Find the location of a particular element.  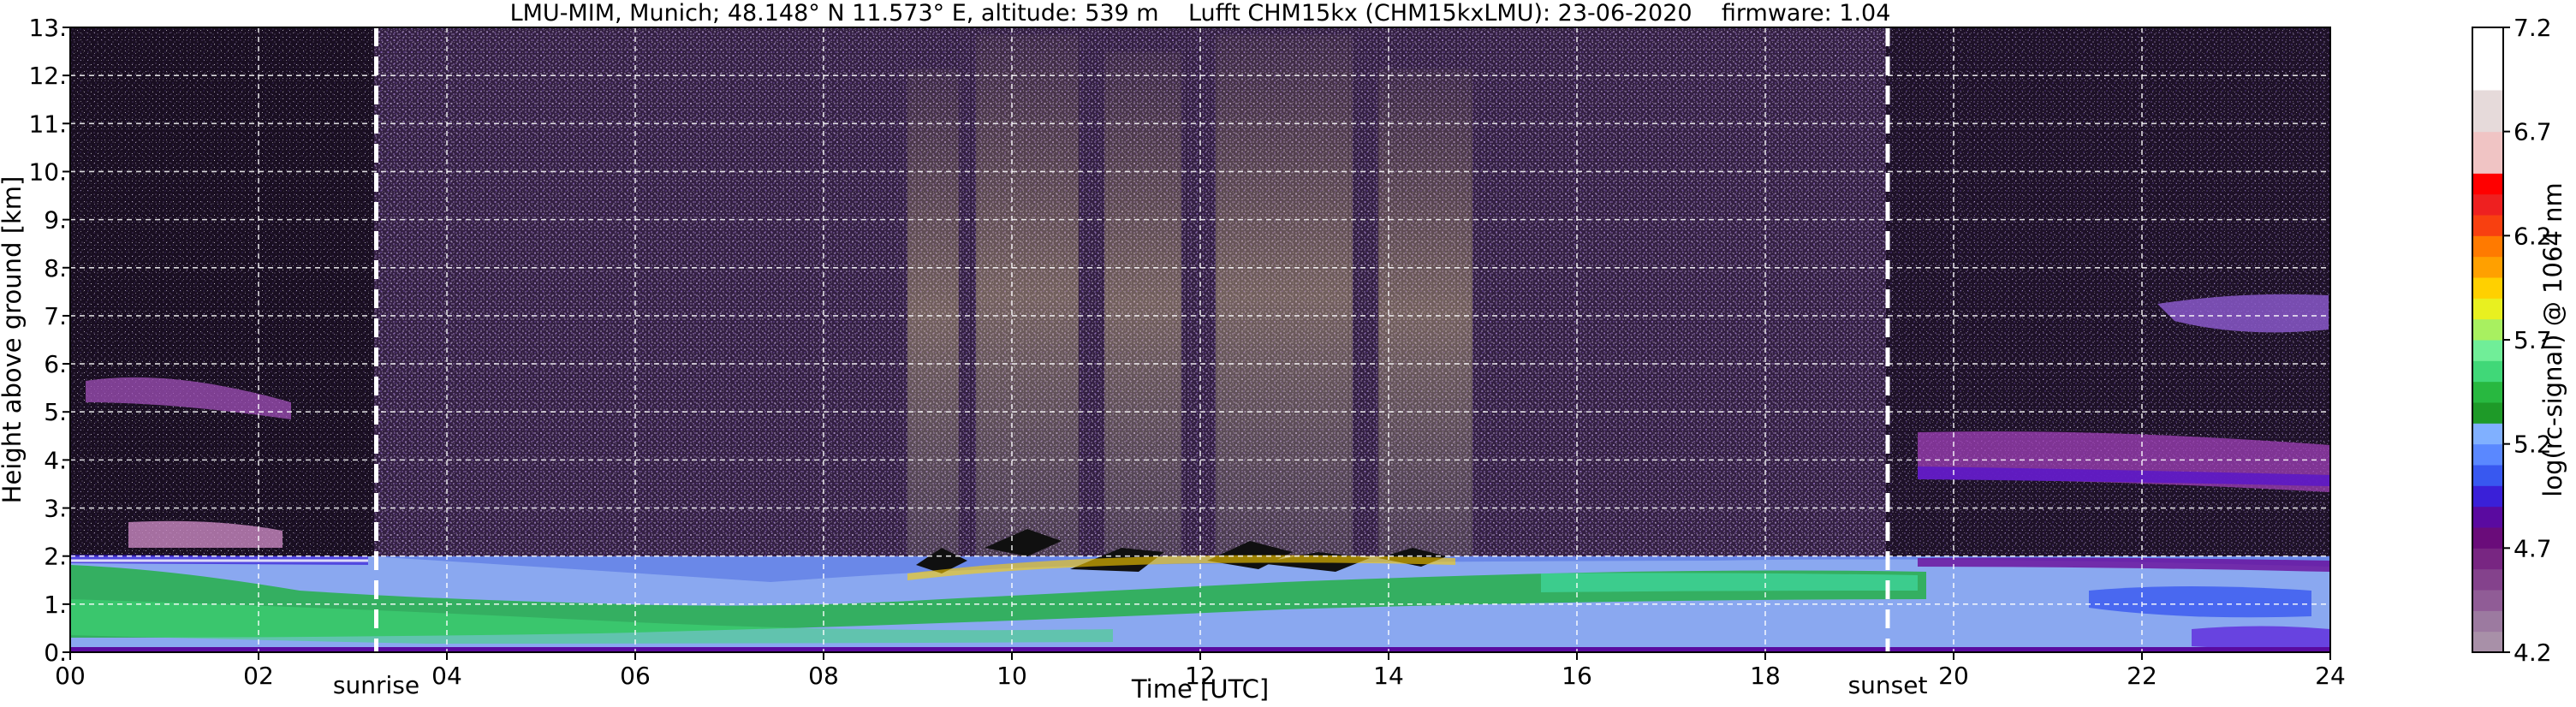

event-label-sunrise: sunrise is located at coordinates (376, 685).